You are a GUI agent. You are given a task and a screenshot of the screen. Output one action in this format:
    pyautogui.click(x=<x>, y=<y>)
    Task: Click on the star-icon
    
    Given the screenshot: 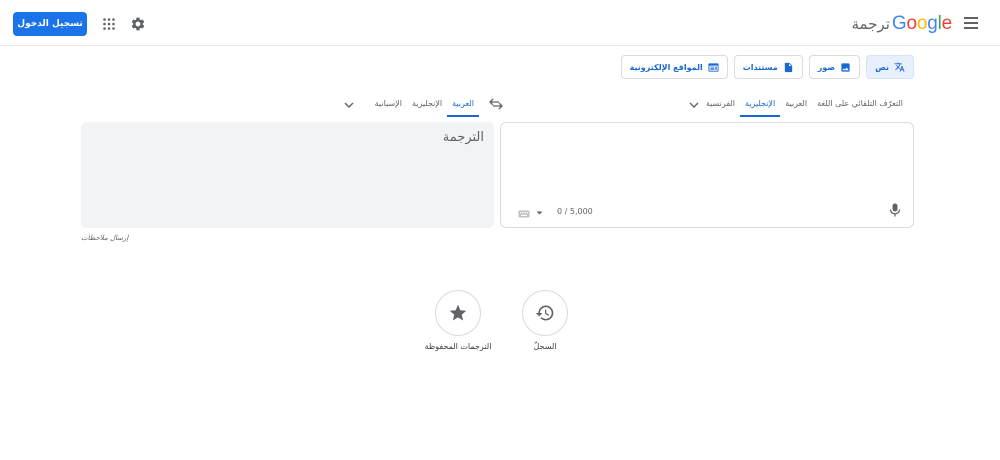 What is the action you would take?
    pyautogui.click(x=458, y=312)
    